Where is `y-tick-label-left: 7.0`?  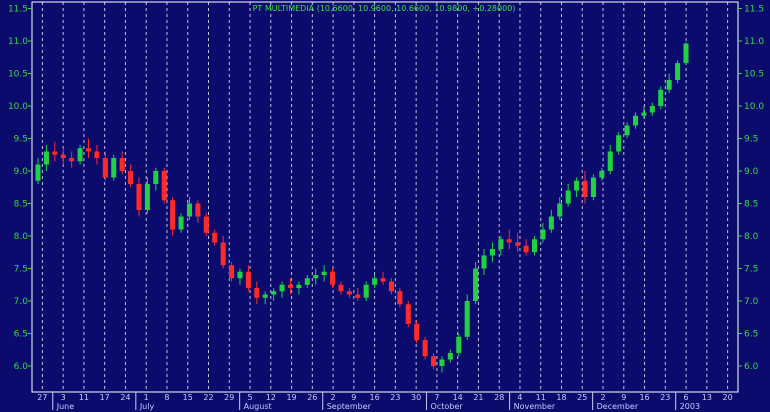
y-tick-label-left: 7.0 is located at coordinates (21, 302).